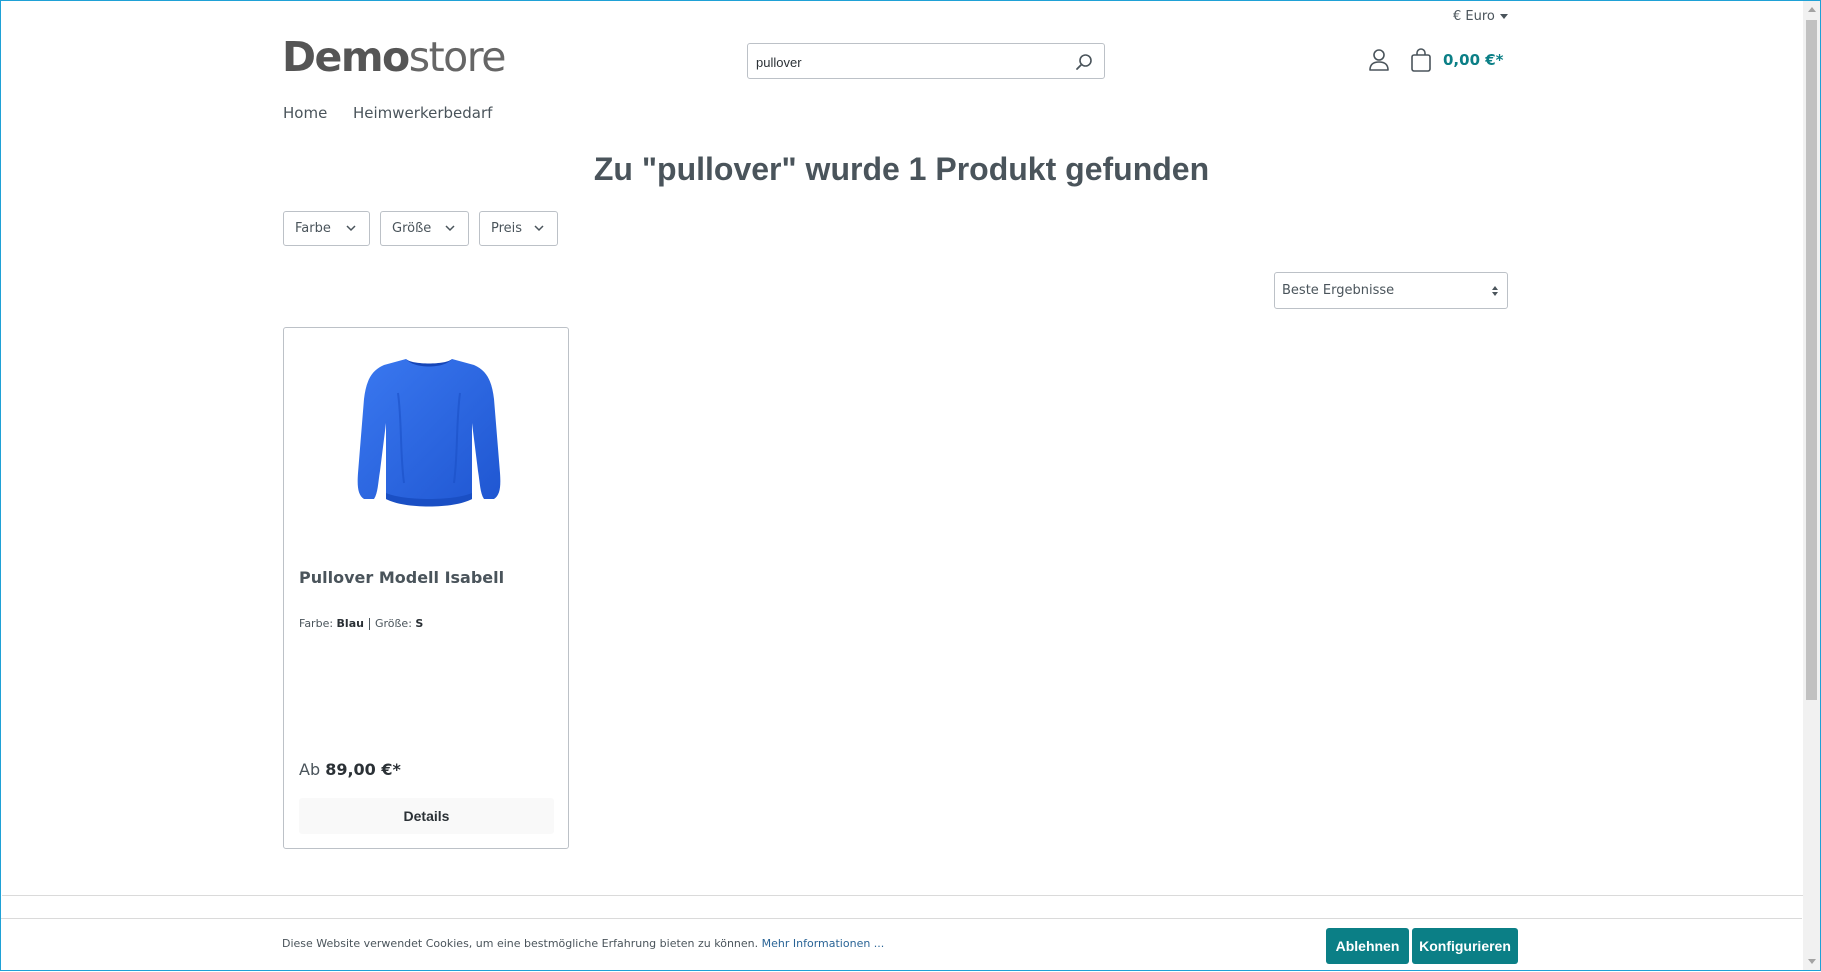  I want to click on search-button, so click(1084, 62).